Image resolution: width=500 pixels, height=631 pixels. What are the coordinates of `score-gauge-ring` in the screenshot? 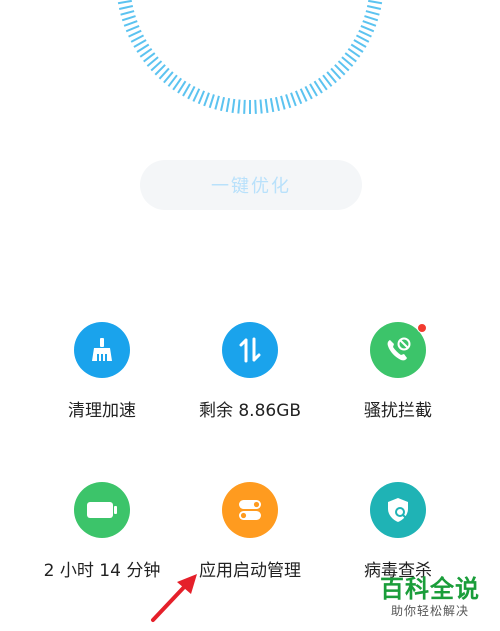 It's located at (250, 57).